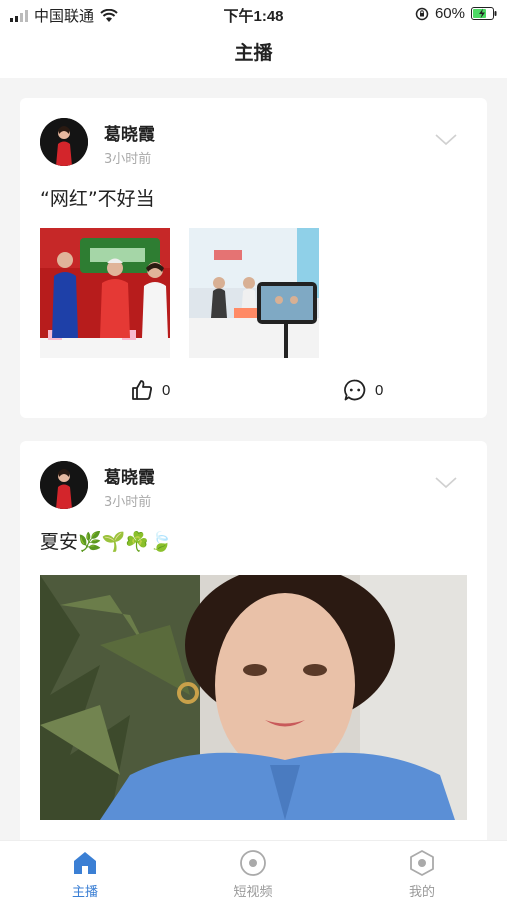 The height and width of the screenshot is (901, 507). I want to click on tab-home: 主播, so click(85, 874).